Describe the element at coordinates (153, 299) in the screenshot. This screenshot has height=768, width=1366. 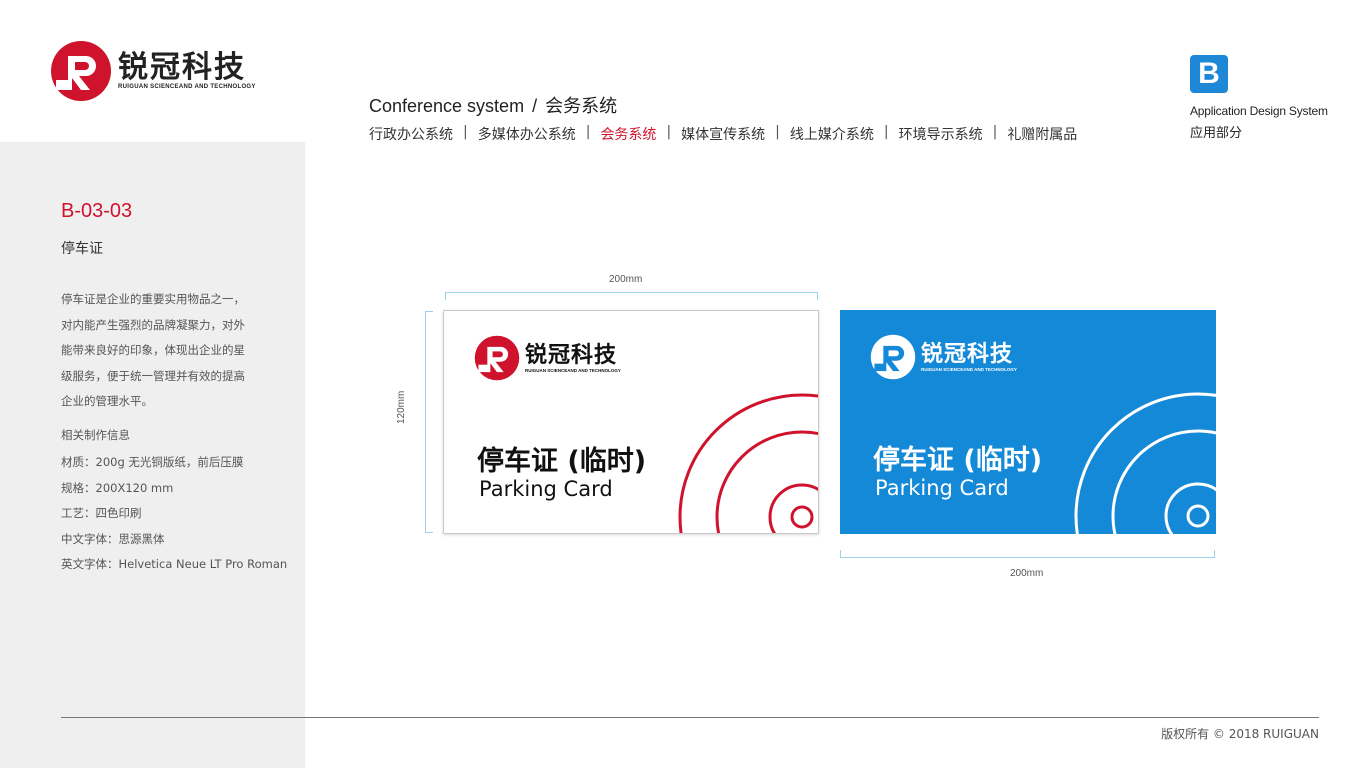
I see `description-line: 停车证是企业的重要实用物品之一，` at that location.